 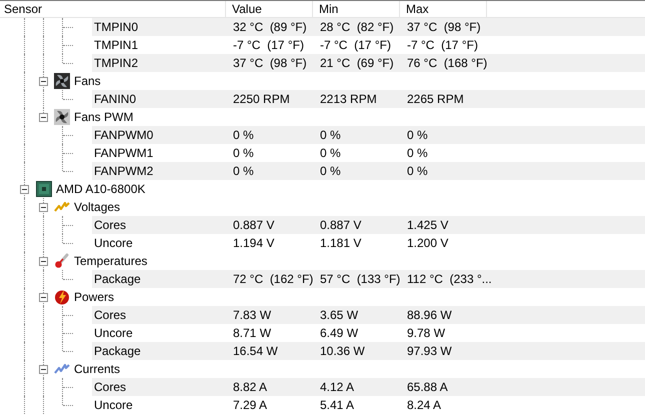 What do you see at coordinates (337, 405) in the screenshot?
I see `table-cell-text: 5.41 A` at bounding box center [337, 405].